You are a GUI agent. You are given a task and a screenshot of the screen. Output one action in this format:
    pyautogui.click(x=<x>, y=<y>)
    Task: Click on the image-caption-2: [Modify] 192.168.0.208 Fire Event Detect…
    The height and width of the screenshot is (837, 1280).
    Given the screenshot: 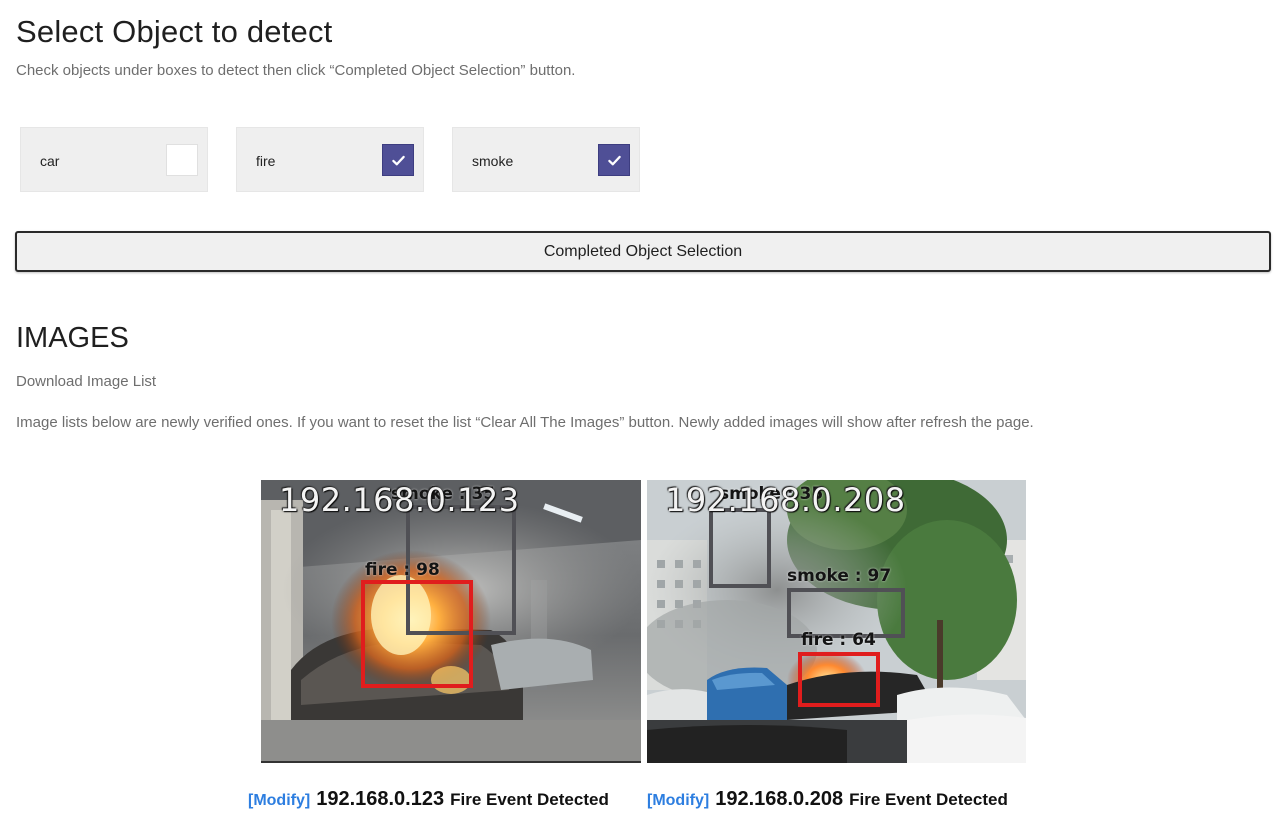 What is the action you would take?
    pyautogui.click(x=827, y=801)
    